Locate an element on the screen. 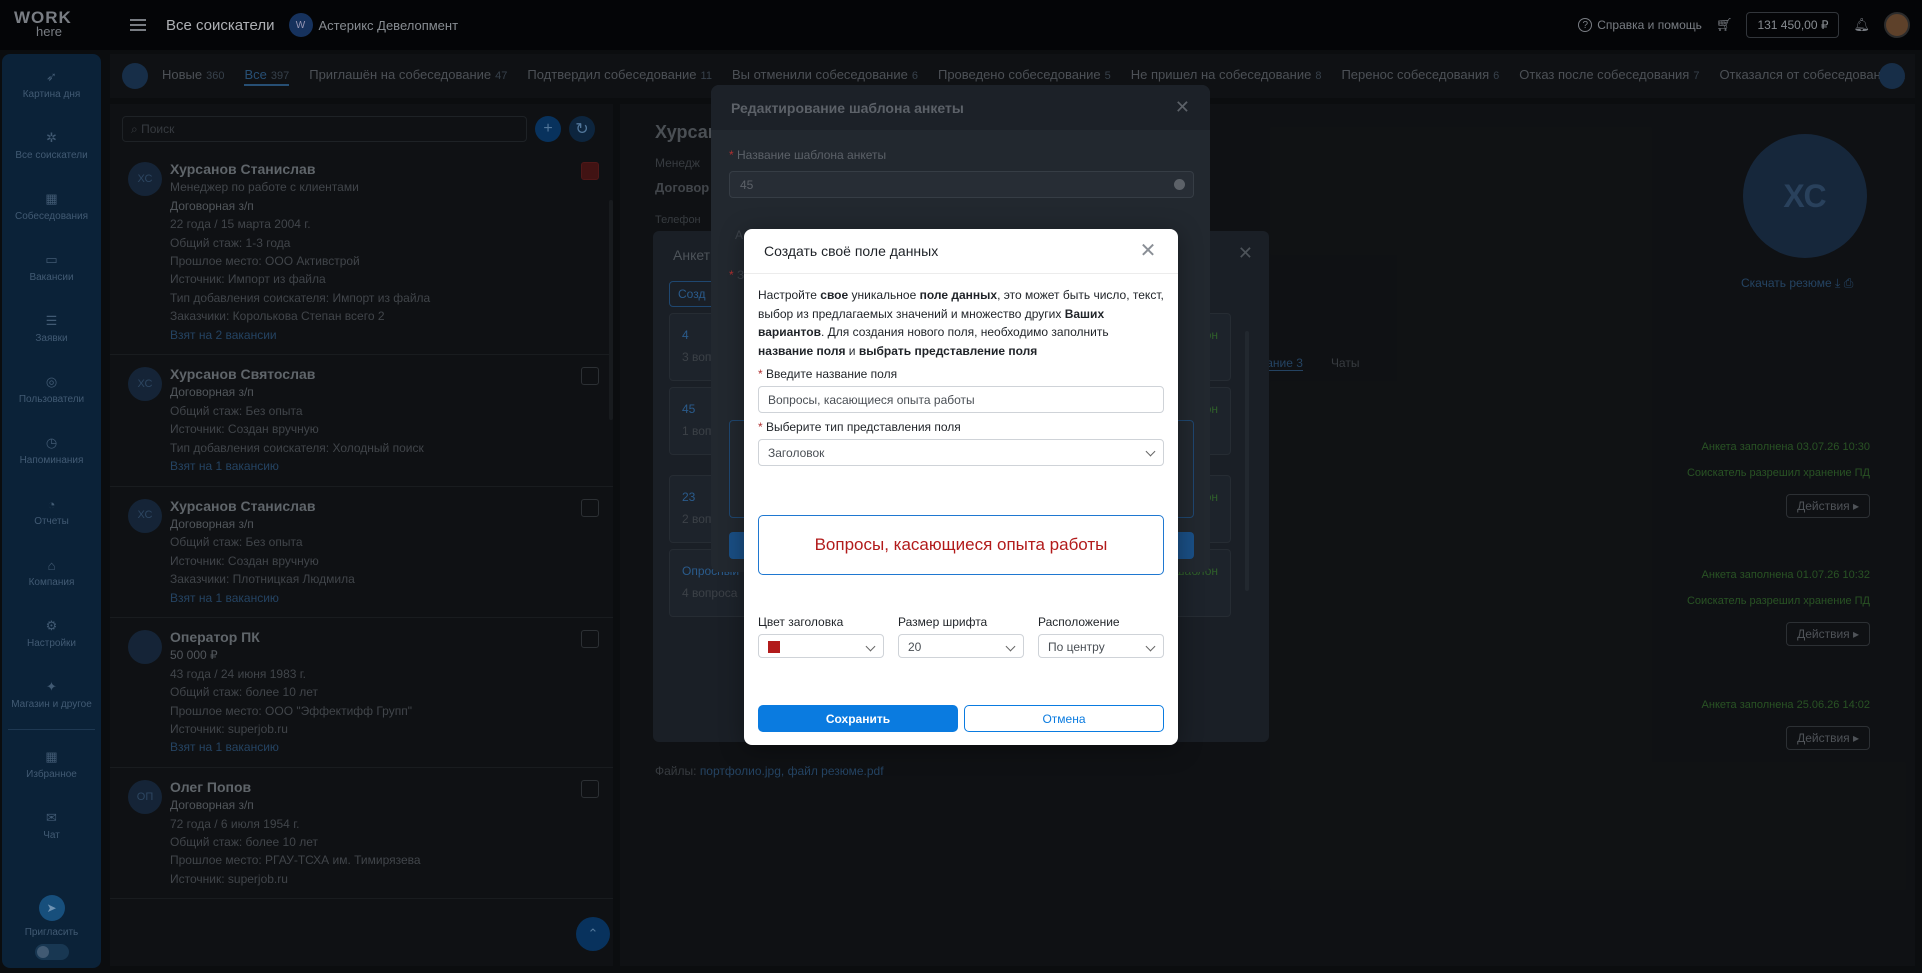  template-name-input: 45 is located at coordinates (961, 184).